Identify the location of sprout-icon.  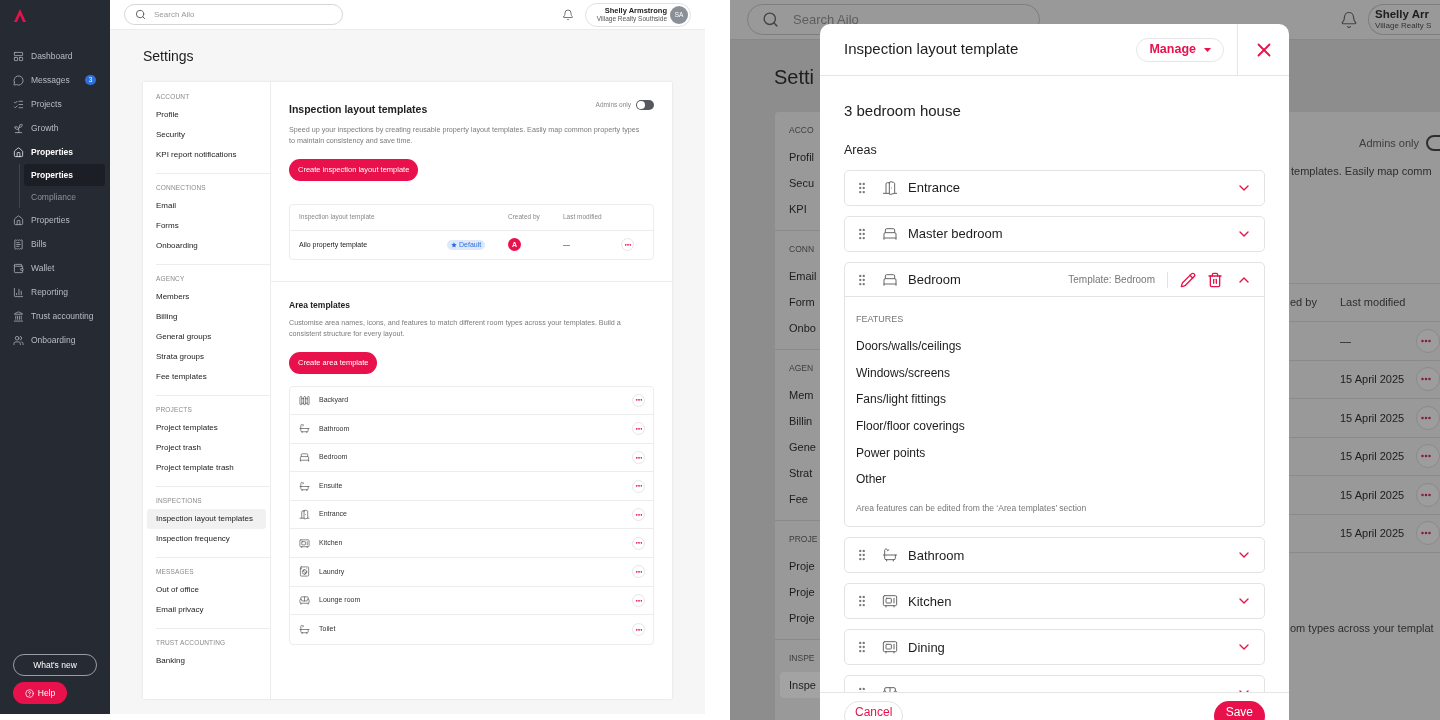
(18, 128).